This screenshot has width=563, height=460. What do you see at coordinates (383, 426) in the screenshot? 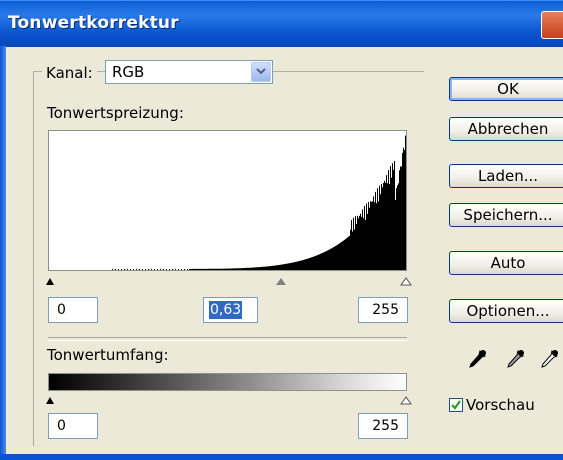
I see `output-white-field: 255` at bounding box center [383, 426].